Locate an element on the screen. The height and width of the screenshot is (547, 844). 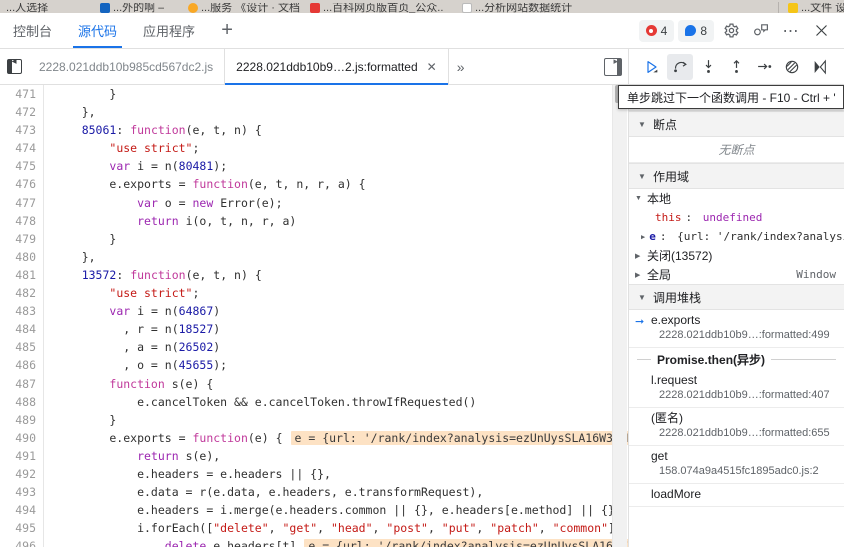
line-number: 491 is located at coordinates (22, 455).